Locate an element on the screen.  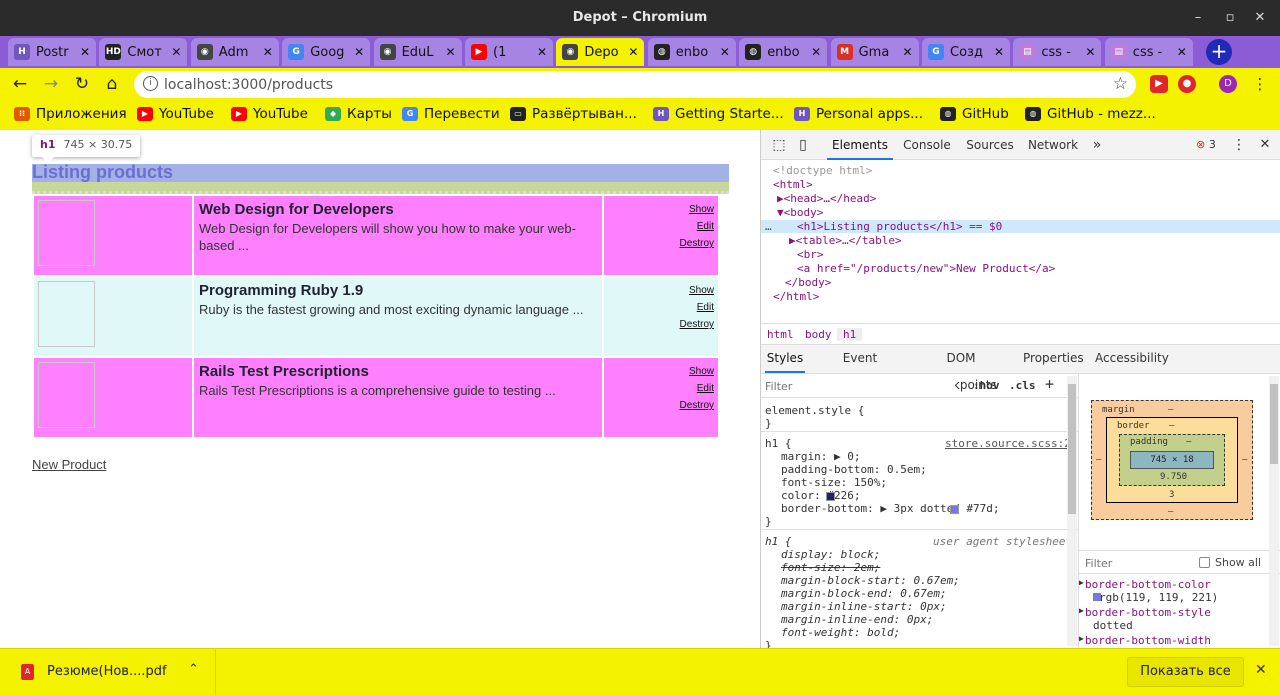
tab-3: G Goog ✕ is located at coordinates (326, 52).